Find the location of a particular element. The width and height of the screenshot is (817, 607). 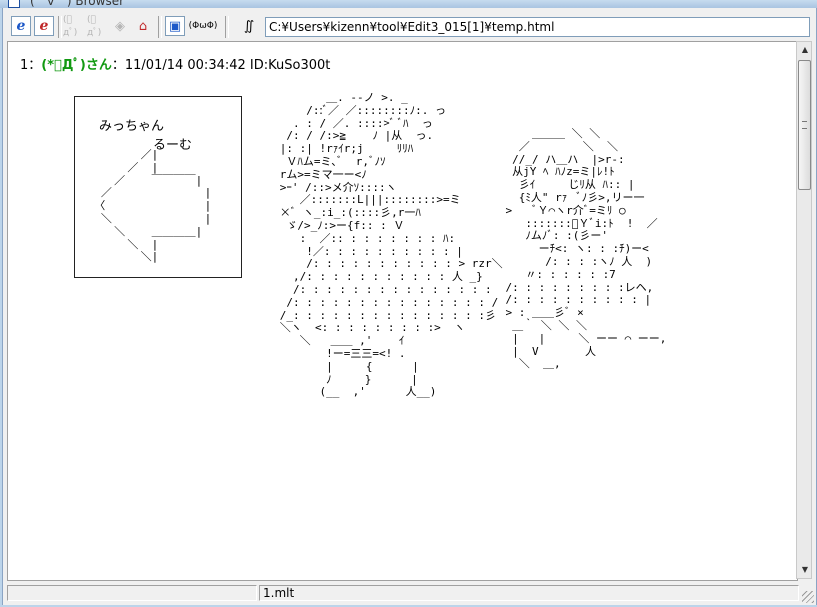

next-aa-button: (ﾟдﾟ) is located at coordinates (97, 26).